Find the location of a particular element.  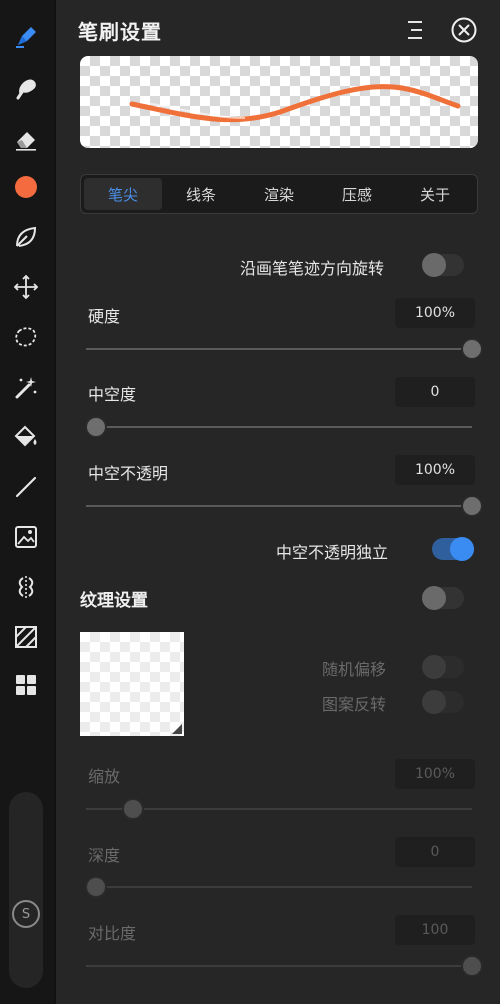

texture-pattern-preview is located at coordinates (132, 684).